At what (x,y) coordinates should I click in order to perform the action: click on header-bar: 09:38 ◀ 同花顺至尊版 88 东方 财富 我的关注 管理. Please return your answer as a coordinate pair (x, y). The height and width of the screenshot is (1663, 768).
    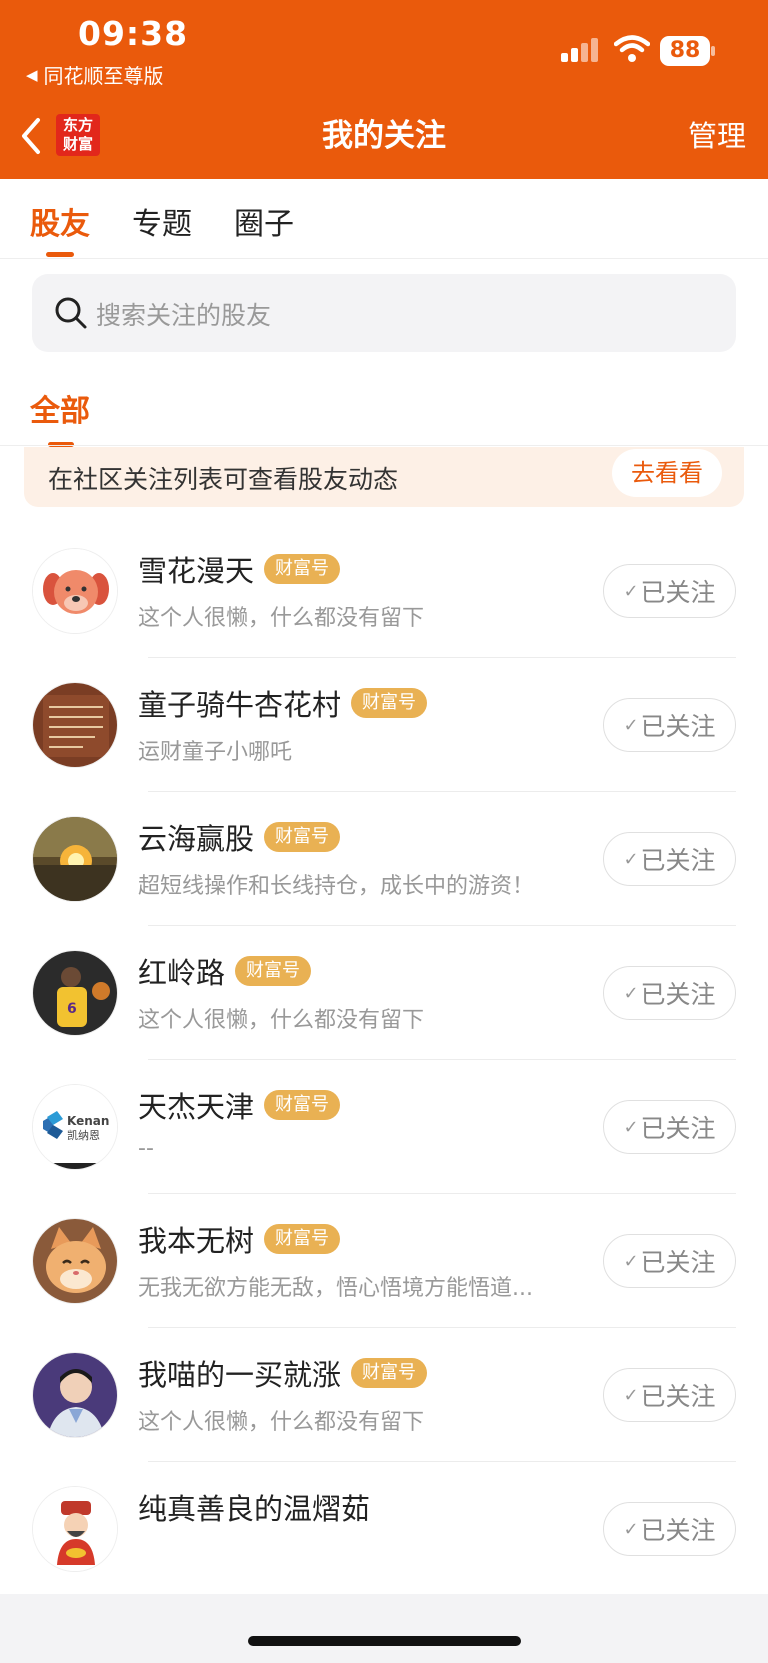
    Looking at the image, I should click on (384, 89).